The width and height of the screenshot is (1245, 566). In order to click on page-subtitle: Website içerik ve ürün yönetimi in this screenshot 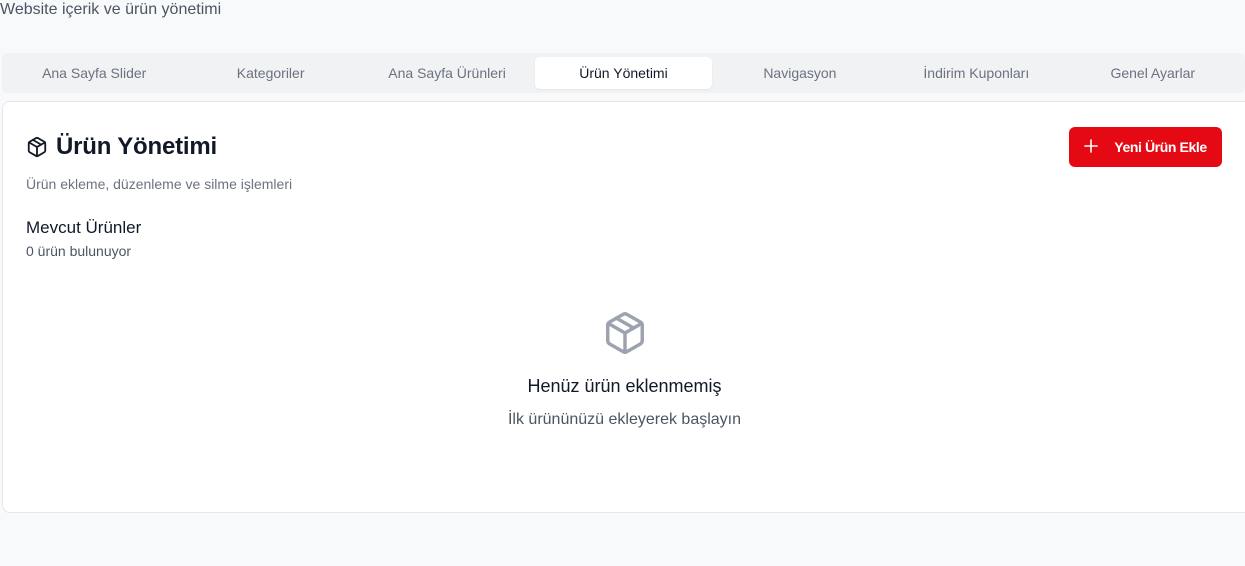, I will do `click(111, 9)`.